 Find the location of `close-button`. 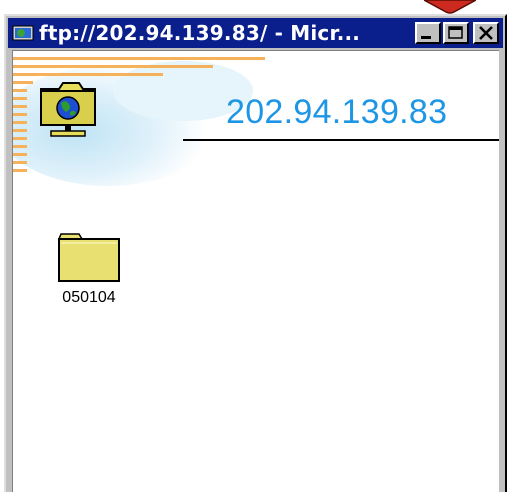

close-button is located at coordinates (486, 33).